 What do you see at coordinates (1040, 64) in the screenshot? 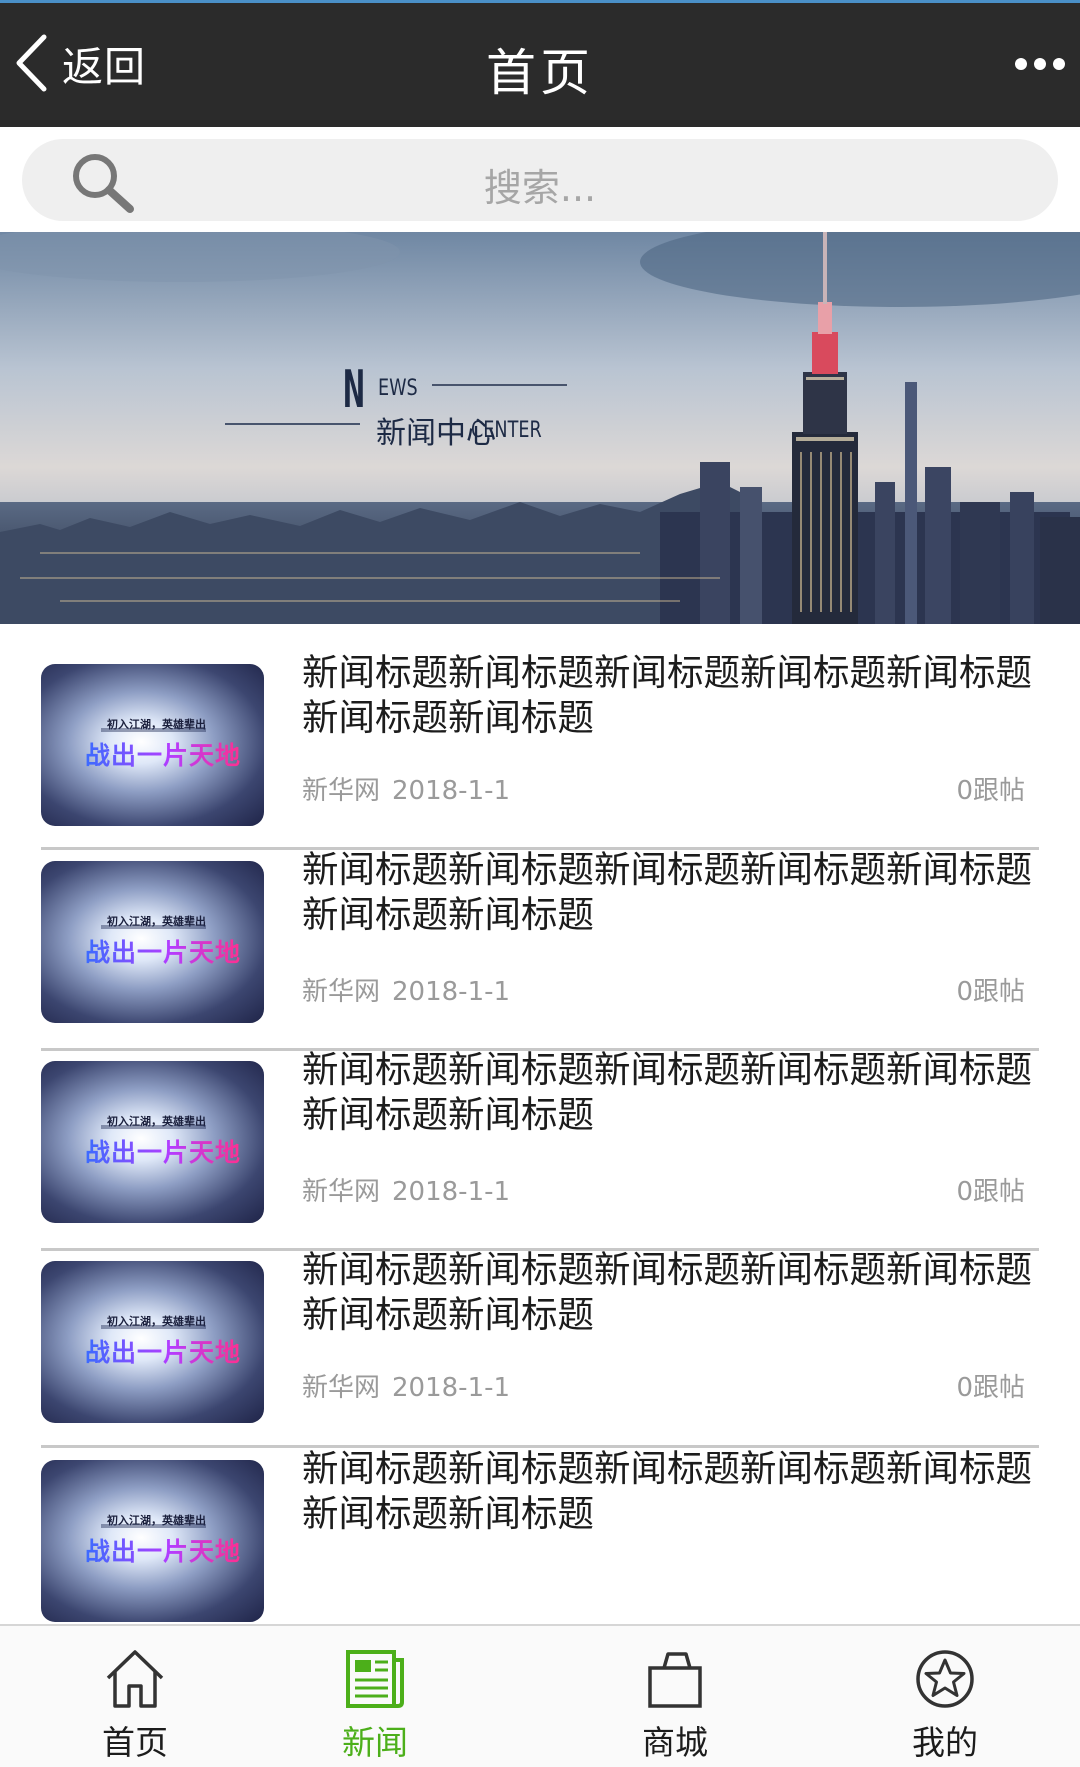
I see `more-dots-icon` at bounding box center [1040, 64].